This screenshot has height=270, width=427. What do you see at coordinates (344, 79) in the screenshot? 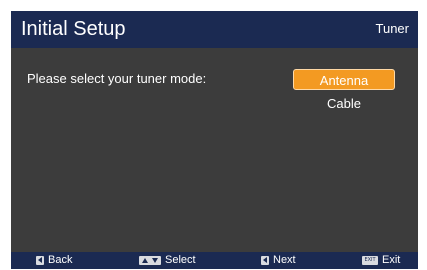
I see `option-antenna: Antenna` at bounding box center [344, 79].